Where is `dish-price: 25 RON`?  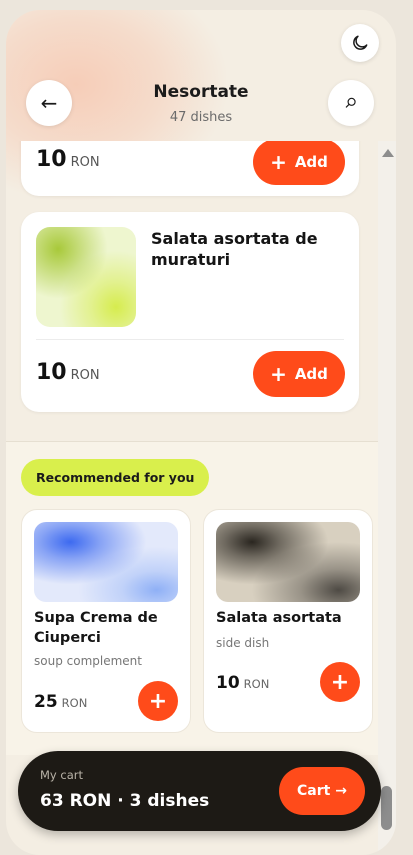 dish-price: 25 RON is located at coordinates (61, 702).